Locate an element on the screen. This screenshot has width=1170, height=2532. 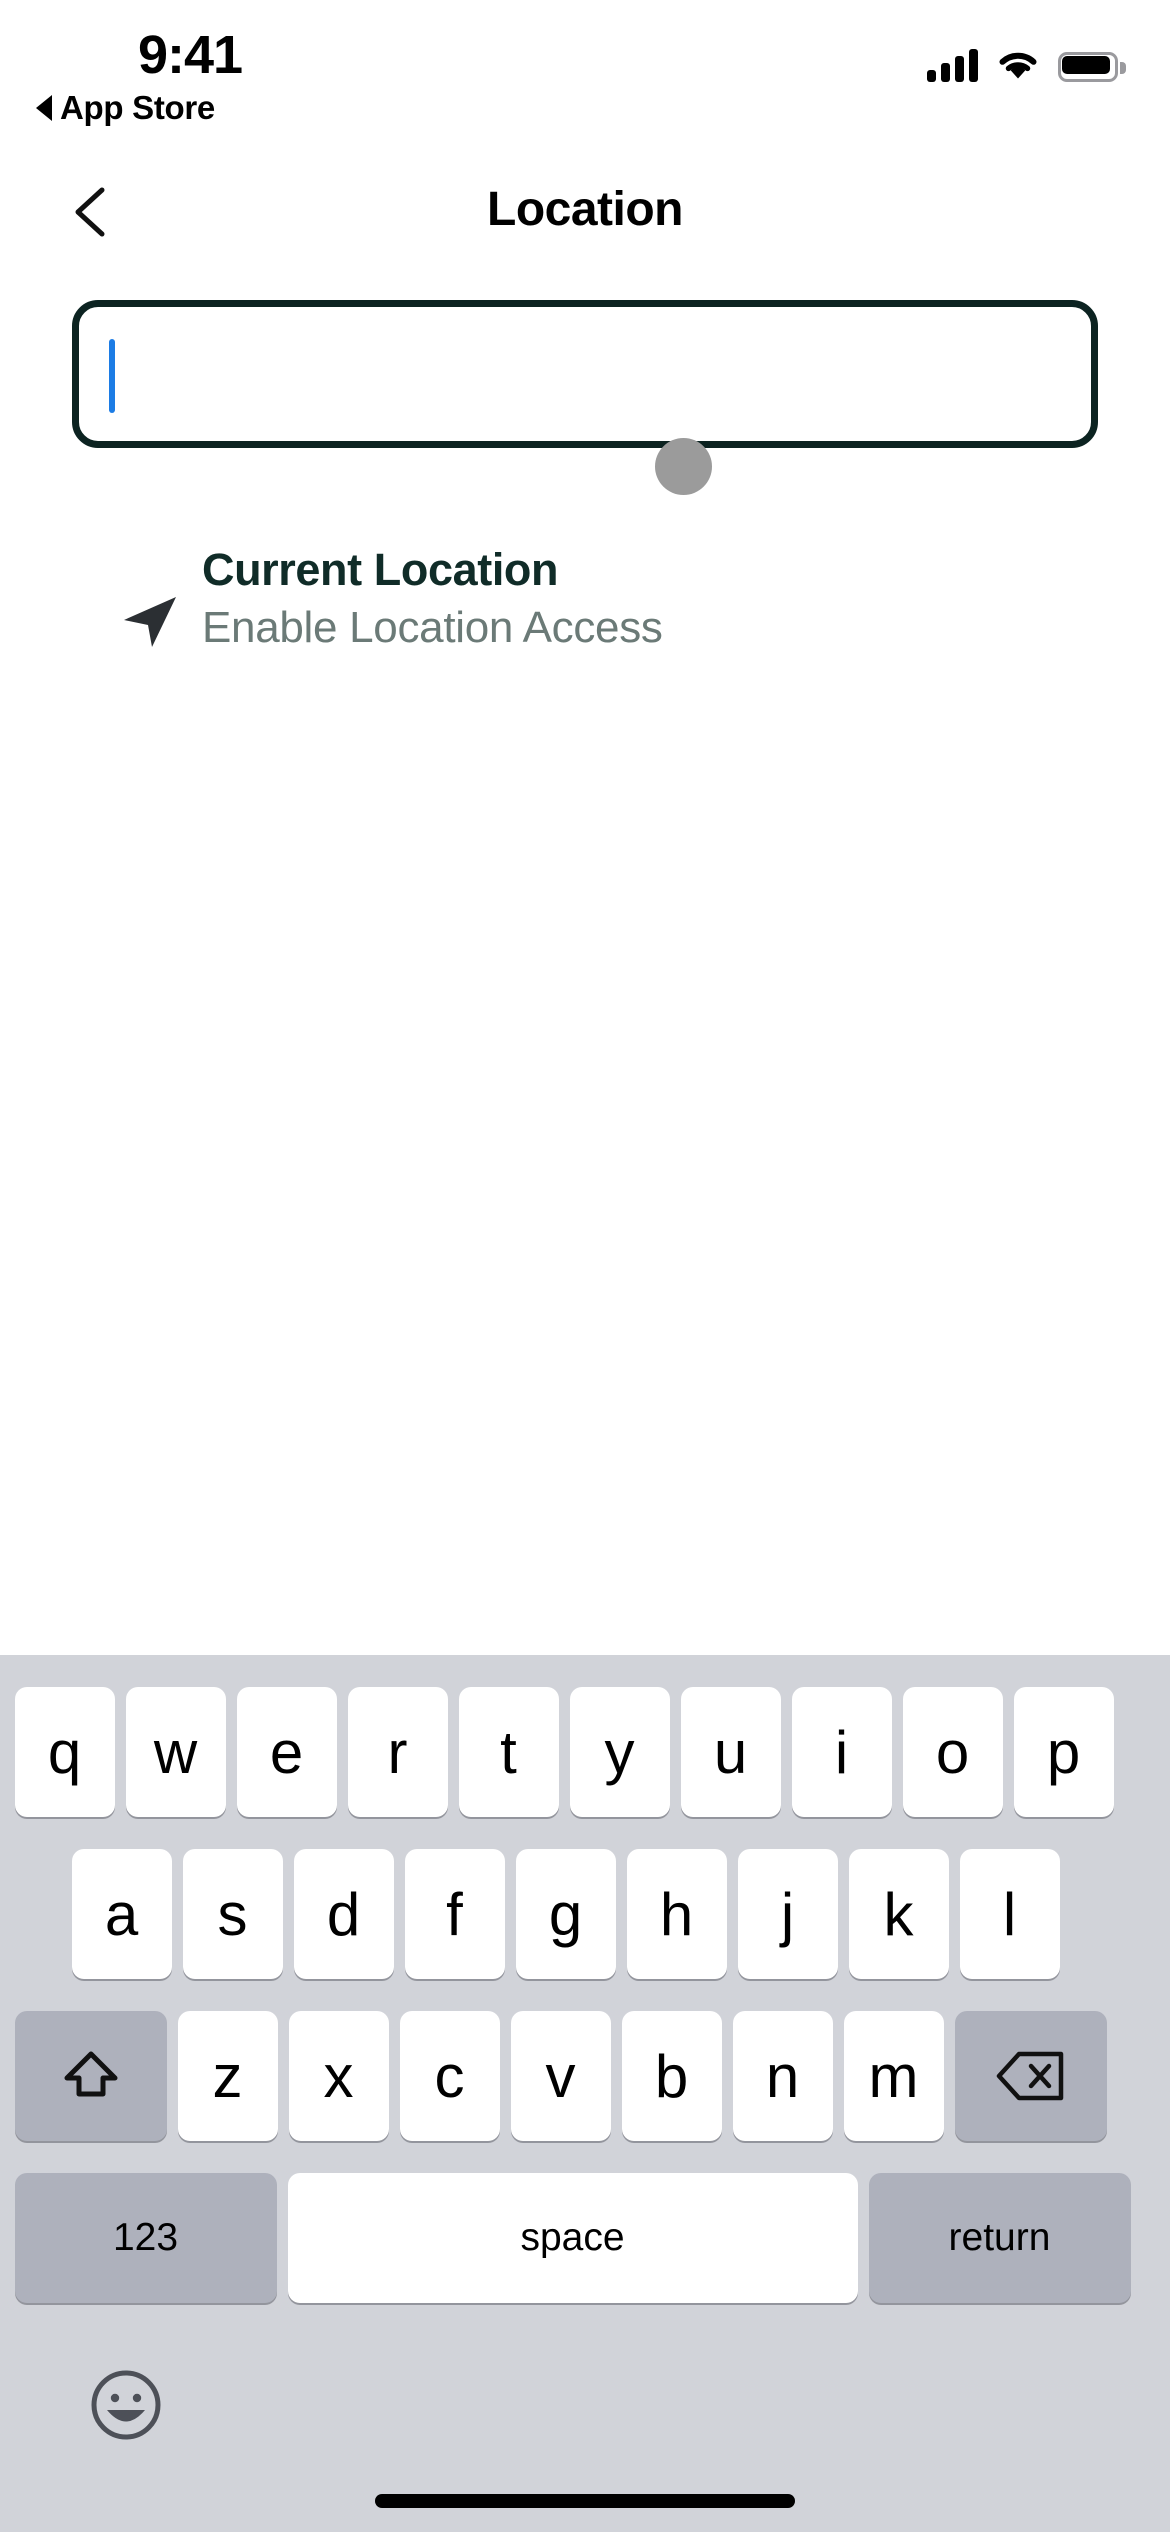
keyboard-row-3: z x c v b n m is located at coordinates (585, 2076).